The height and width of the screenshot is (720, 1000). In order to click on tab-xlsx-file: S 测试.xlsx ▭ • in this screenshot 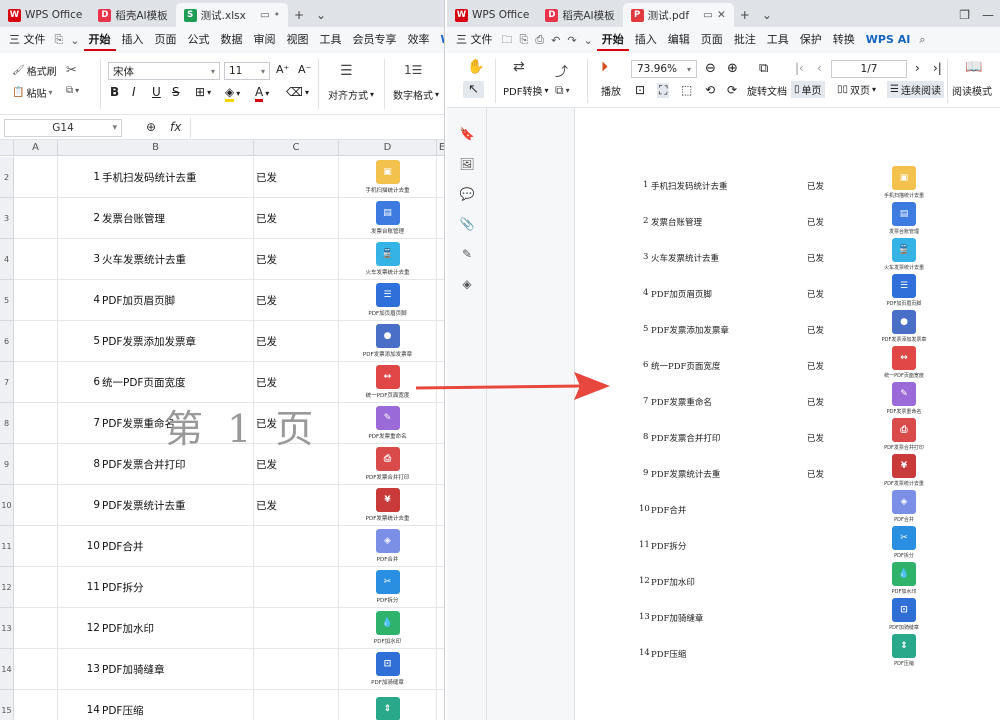, I will do `click(231, 15)`.